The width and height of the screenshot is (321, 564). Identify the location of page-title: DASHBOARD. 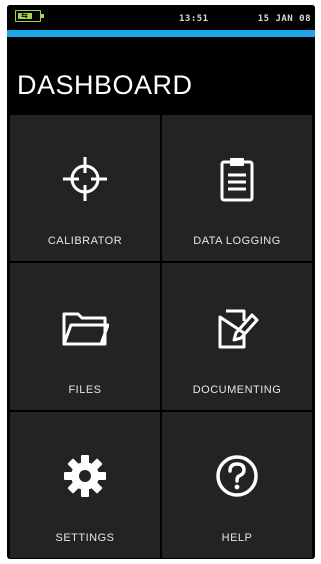
(105, 85).